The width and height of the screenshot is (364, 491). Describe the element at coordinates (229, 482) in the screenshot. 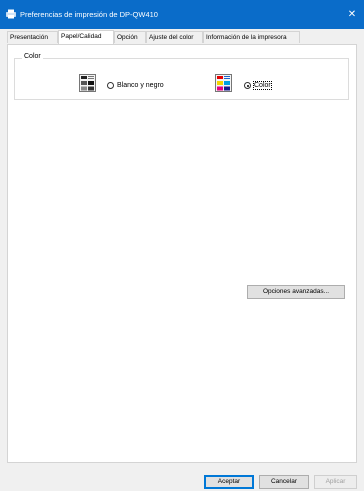

I see `ok-button: Aceptar` at that location.